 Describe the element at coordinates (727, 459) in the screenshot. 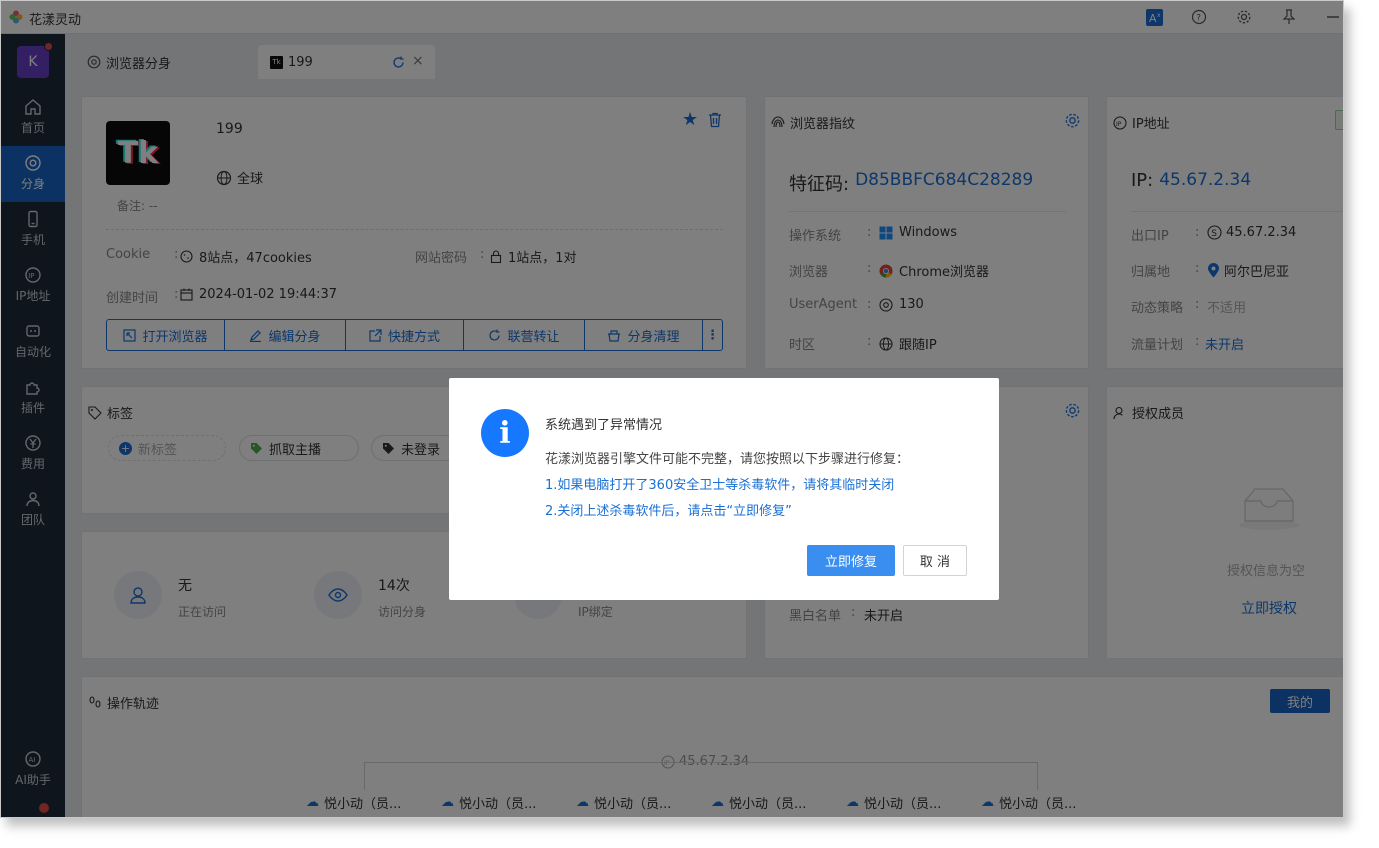

I see `dialog-message: 花漾浏览器引擎文件可能不完整，请您按照以下步骤进行修复：` at that location.